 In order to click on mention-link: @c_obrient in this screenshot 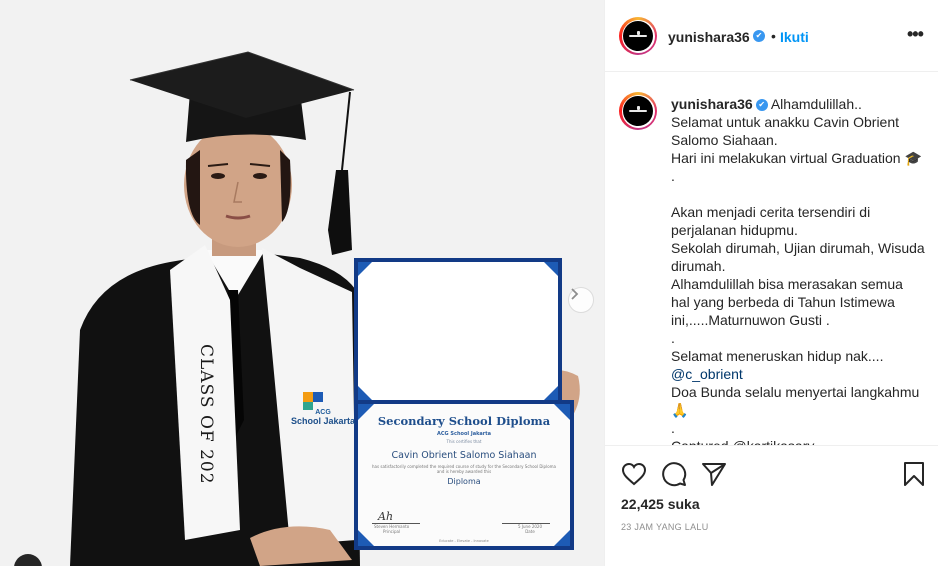, I will do `click(798, 374)`.